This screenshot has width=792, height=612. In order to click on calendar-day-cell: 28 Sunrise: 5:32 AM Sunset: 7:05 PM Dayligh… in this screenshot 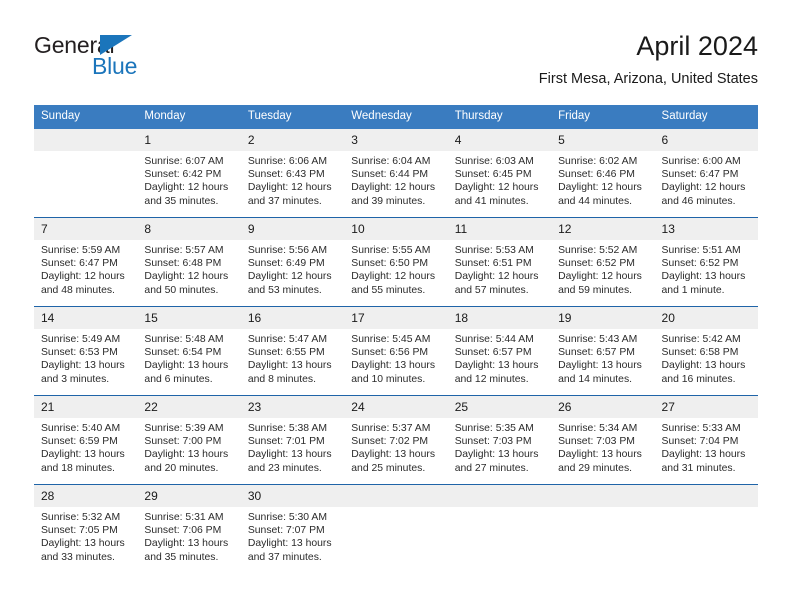, I will do `click(86, 528)`.